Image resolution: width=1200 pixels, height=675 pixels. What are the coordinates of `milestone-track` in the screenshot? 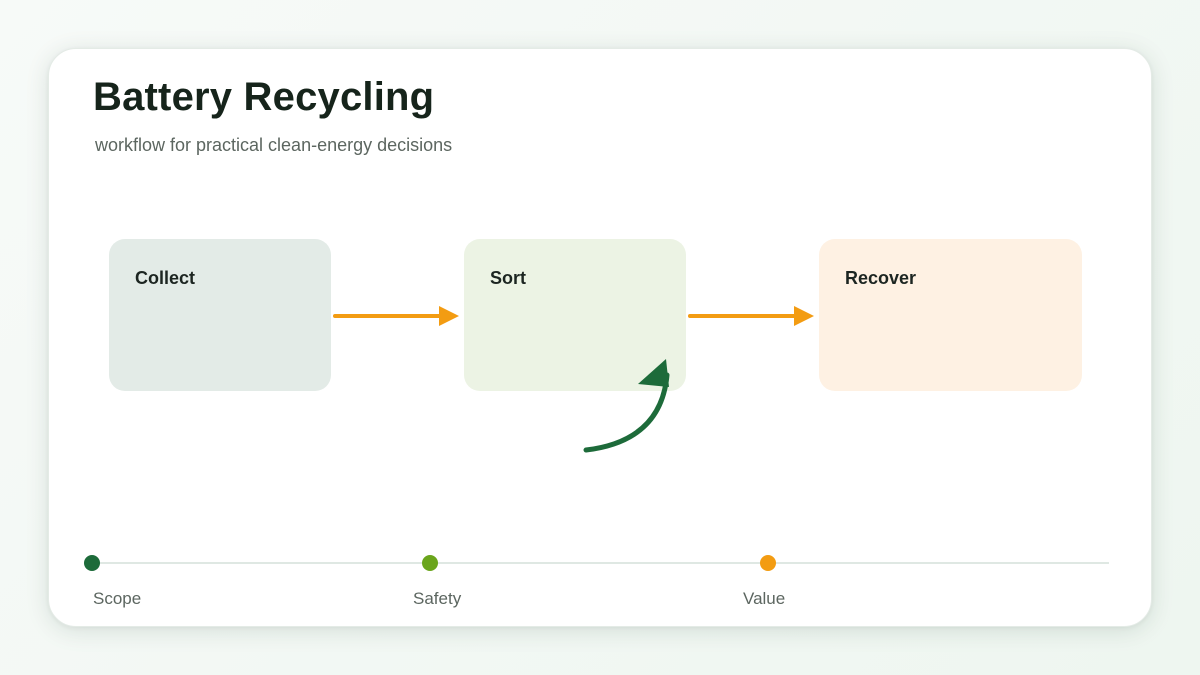 It's located at (601, 563).